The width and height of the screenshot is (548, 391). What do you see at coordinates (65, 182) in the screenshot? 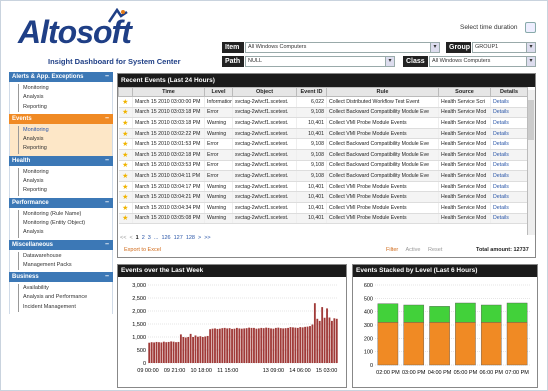
I see `sidebar-item-health-analysis: Analysis` at bounding box center [65, 182].